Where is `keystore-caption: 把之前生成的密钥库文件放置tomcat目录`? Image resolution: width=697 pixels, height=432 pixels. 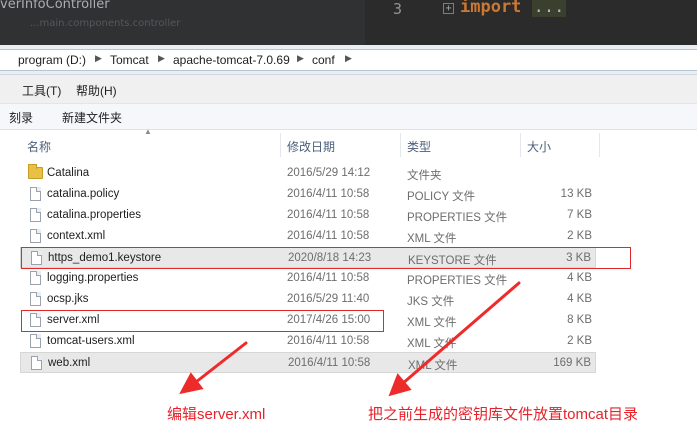
keystore-caption: 把之前生成的密钥库文件放置tomcat目录 is located at coordinates (503, 414).